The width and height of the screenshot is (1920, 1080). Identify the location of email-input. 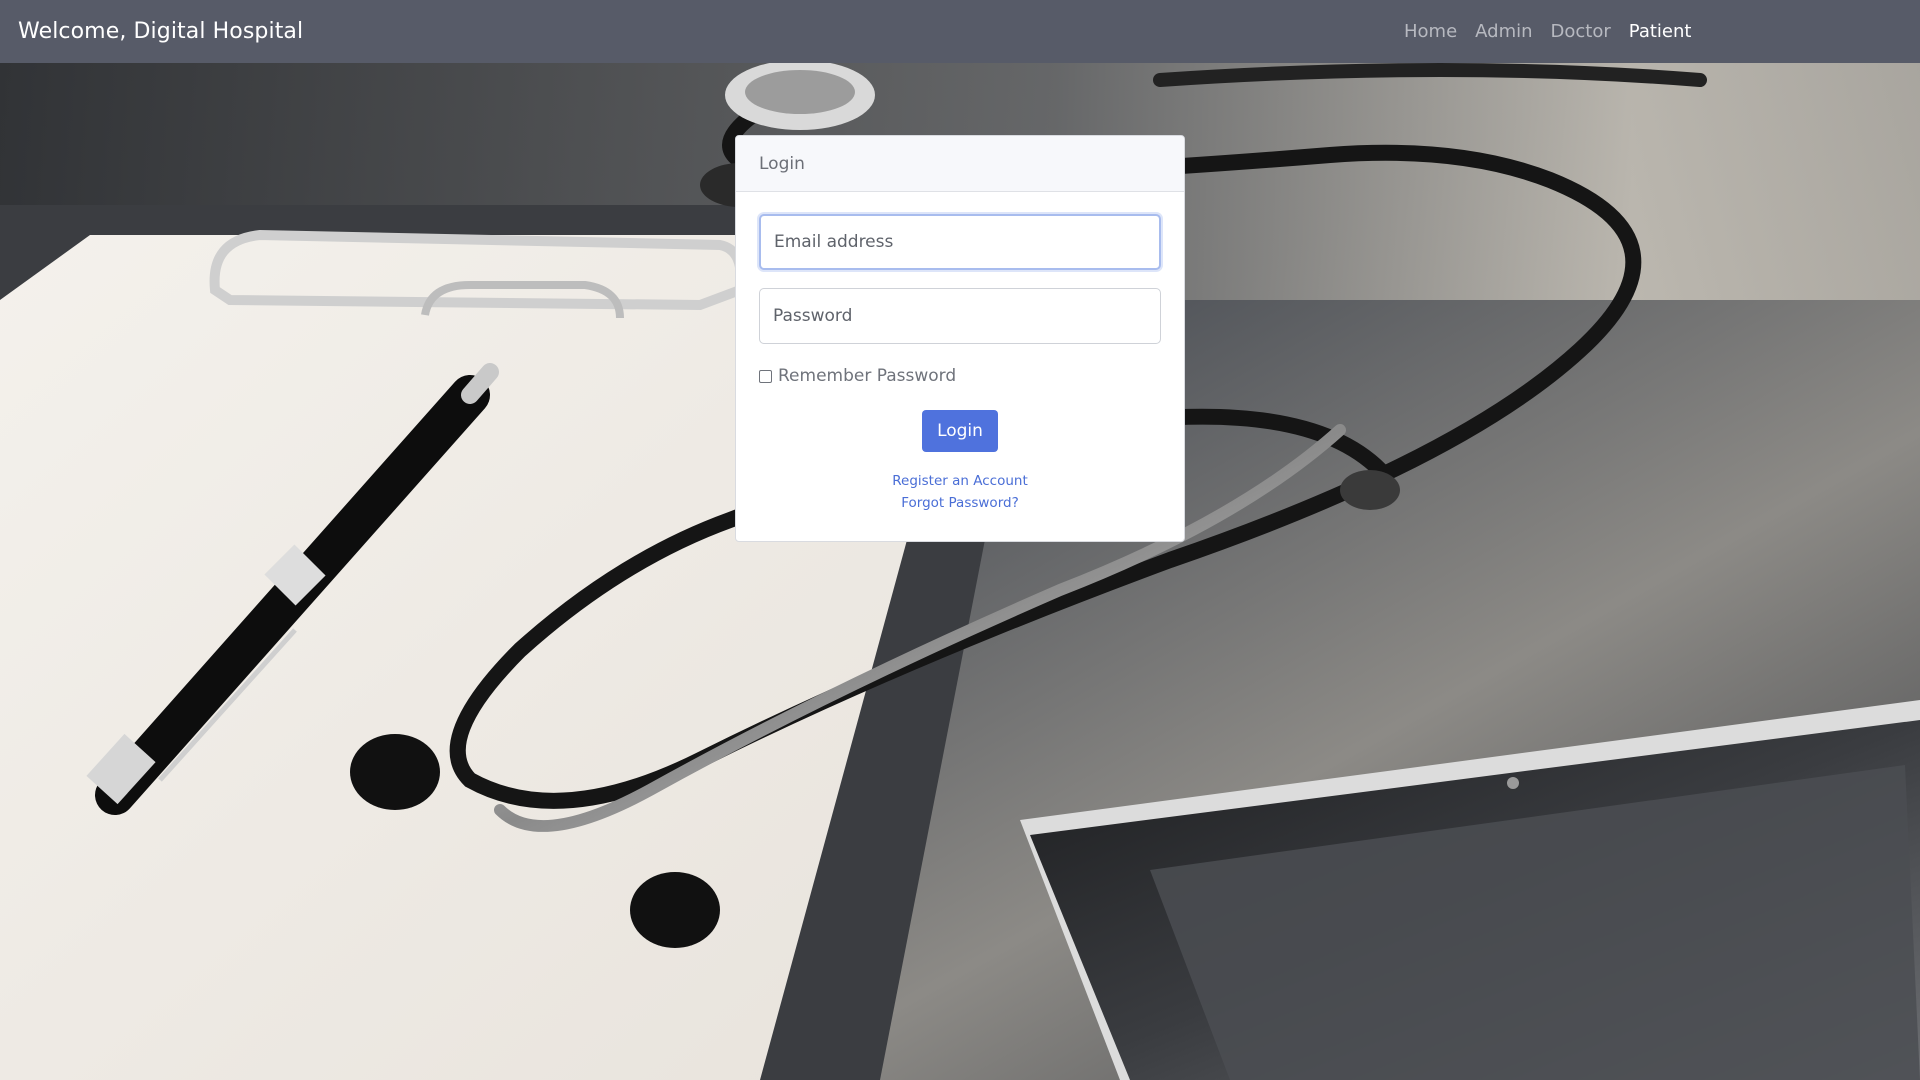
(960, 242).